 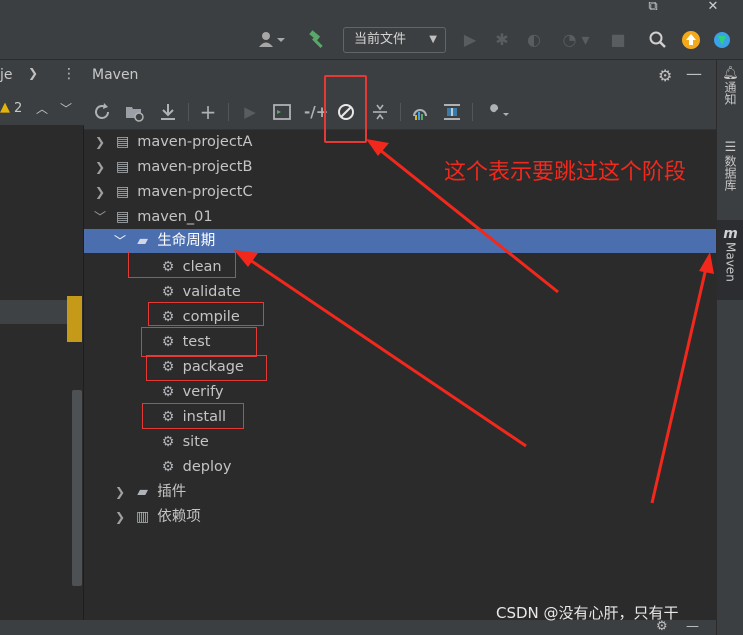 I want to click on arrow-to-maven-tab, so click(x=679, y=385).